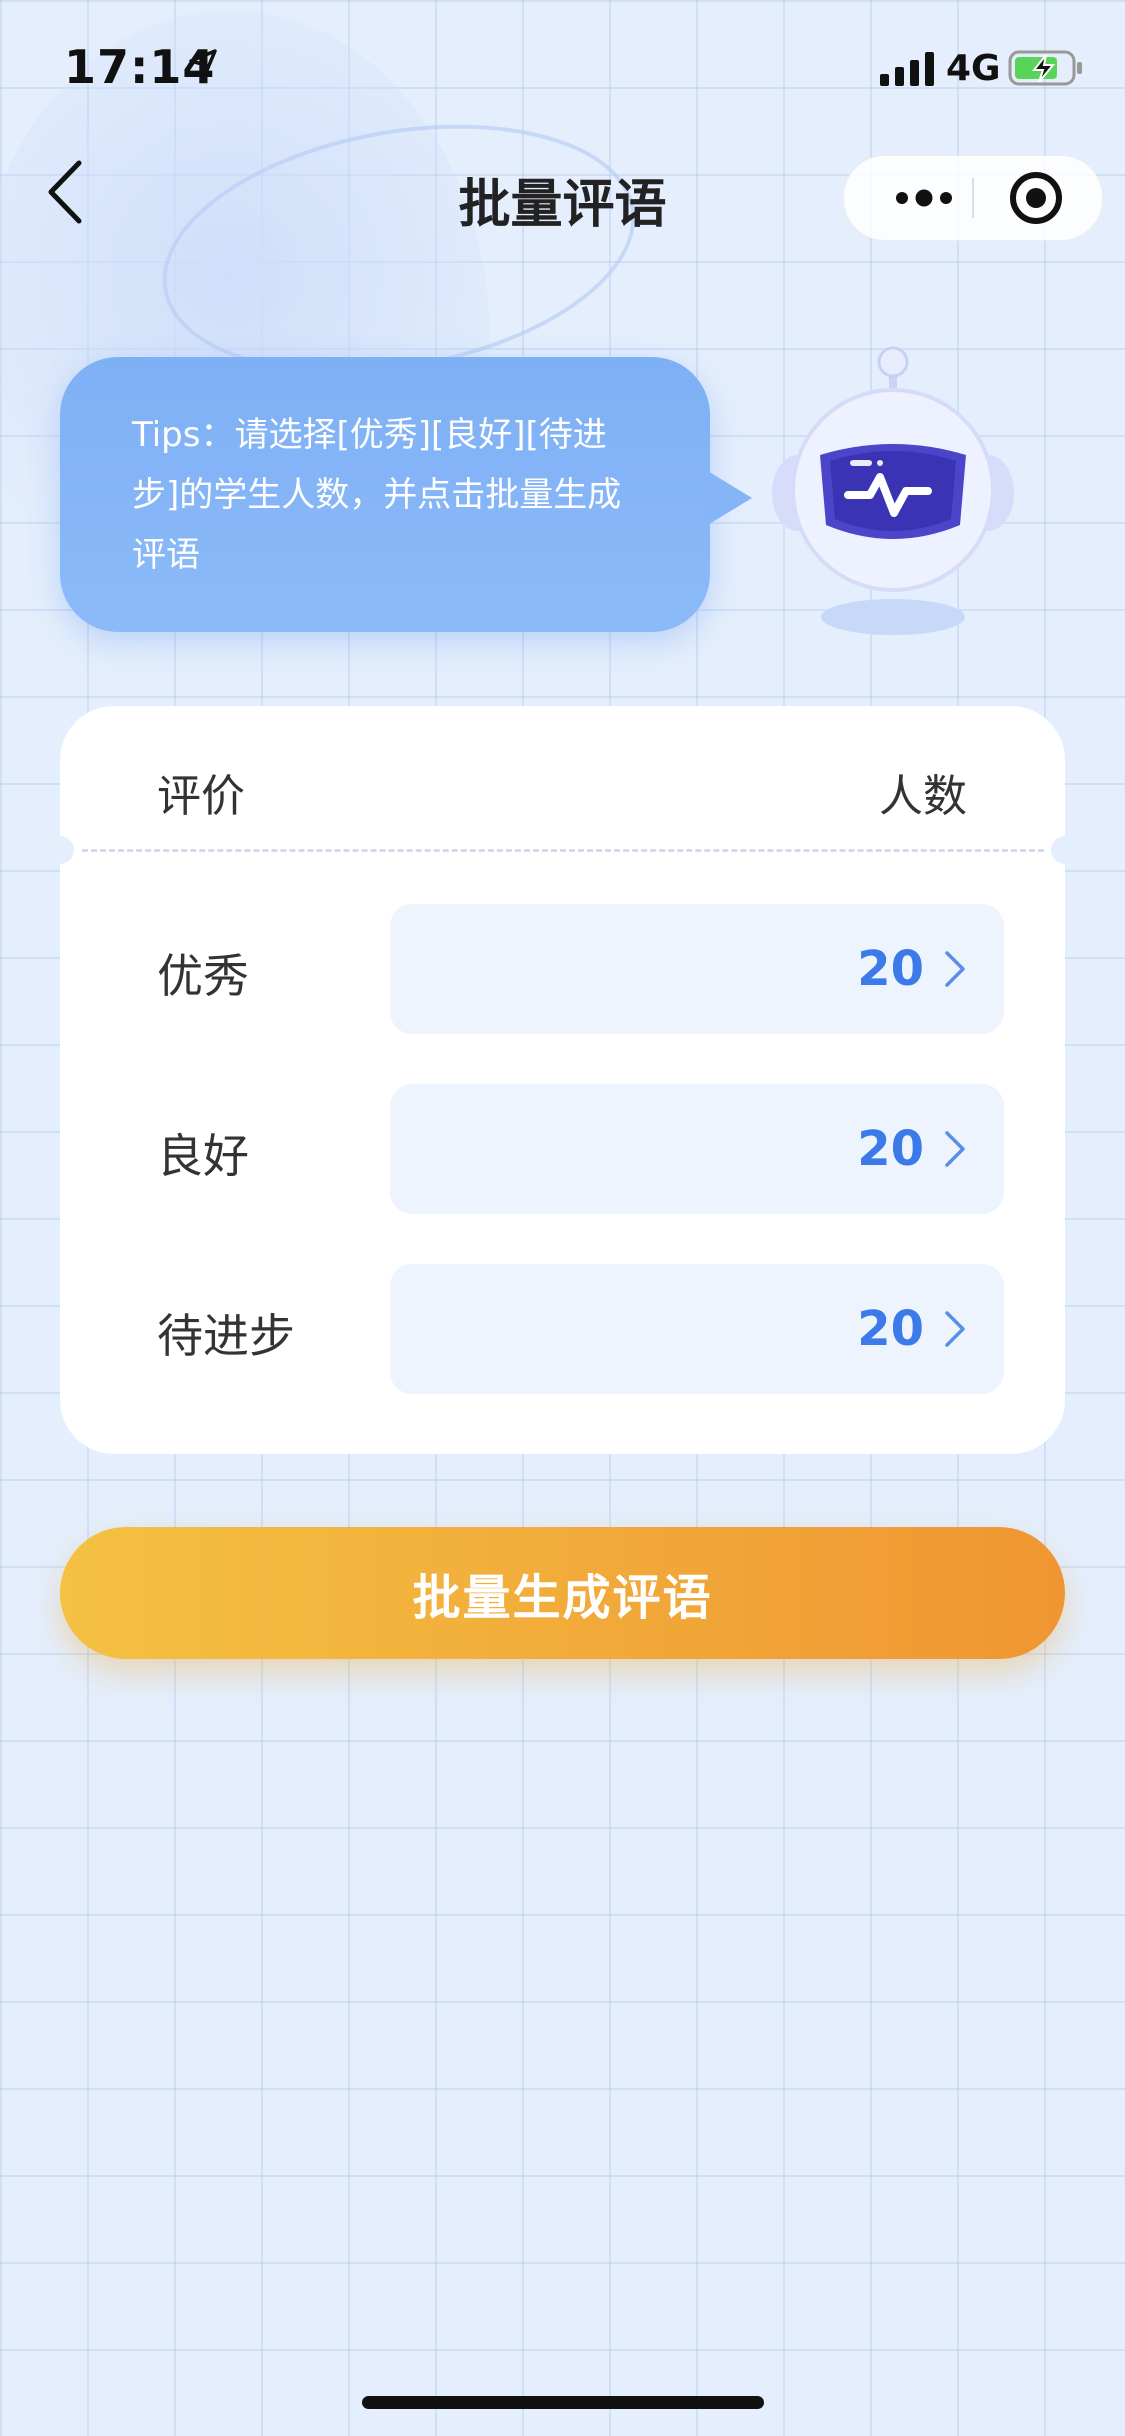  I want to click on tips-text: Tips：请选择[优秀][良好][待进步]的学生人数，并点击批量生成评语, so click(377, 495).